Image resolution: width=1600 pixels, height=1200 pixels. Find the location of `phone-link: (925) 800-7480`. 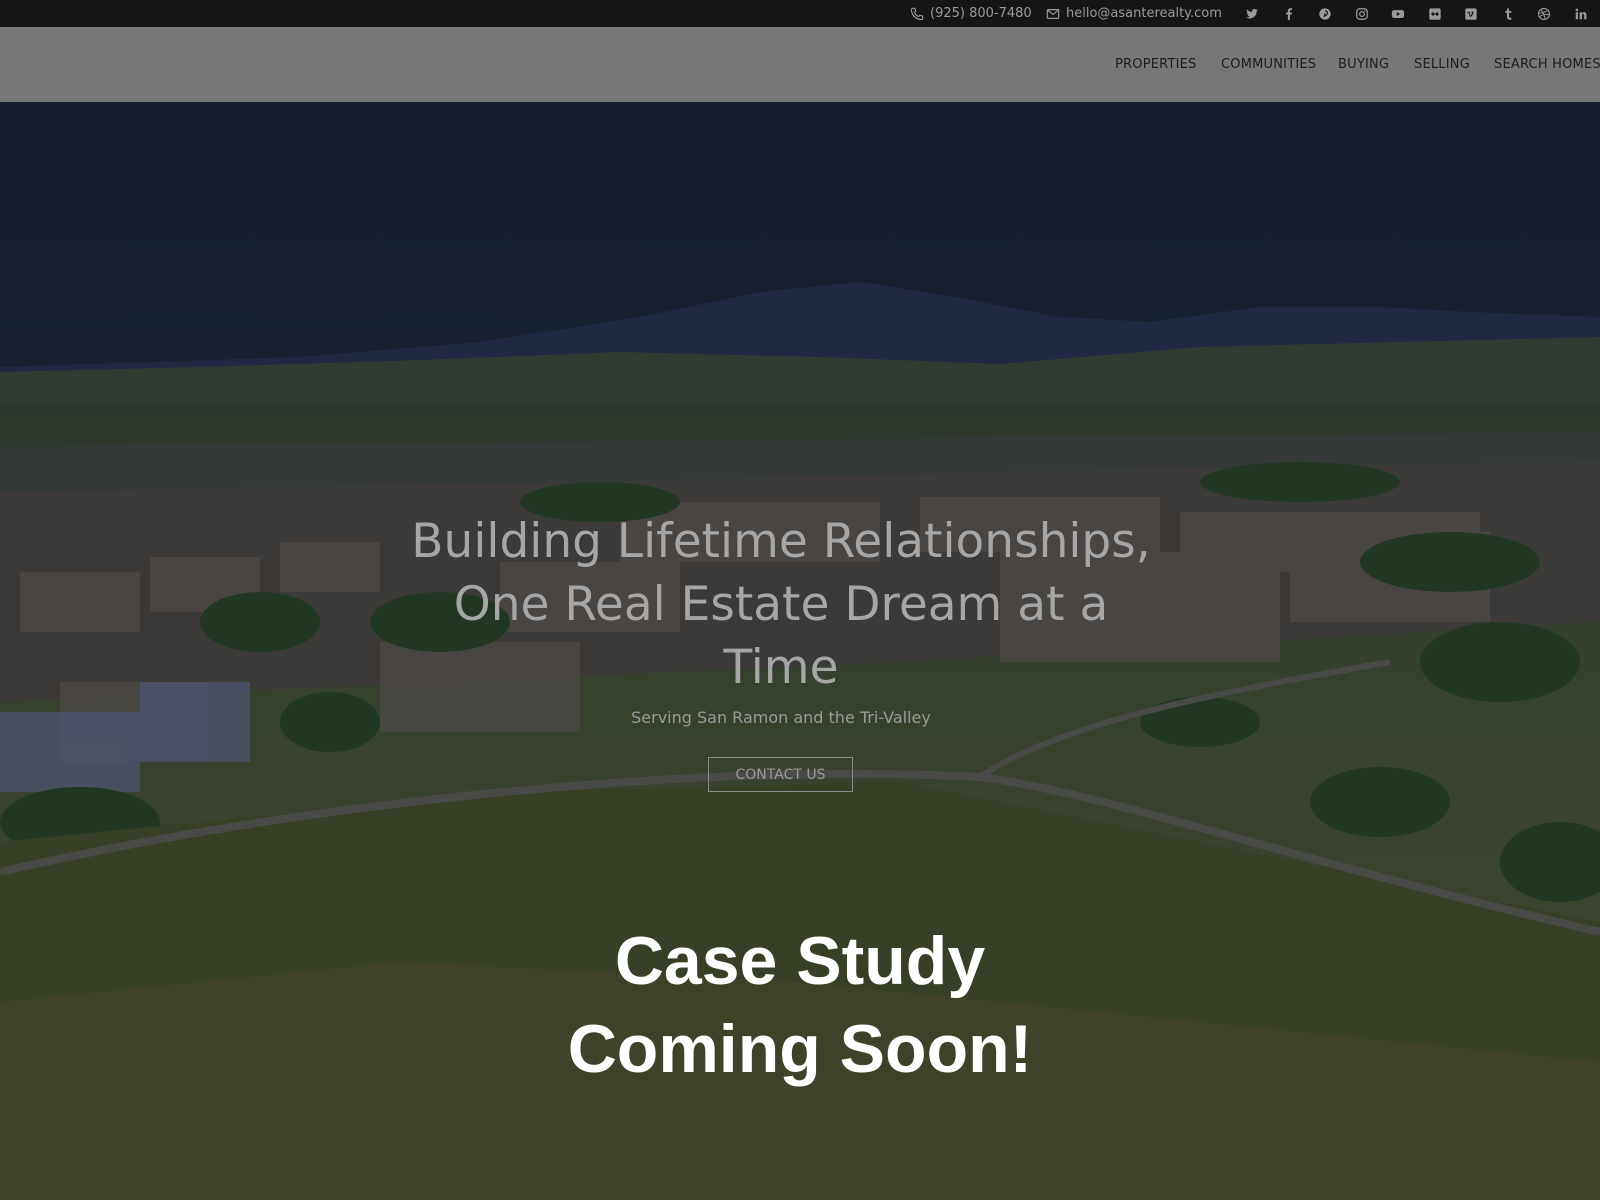

phone-link: (925) 800-7480 is located at coordinates (971, 13).